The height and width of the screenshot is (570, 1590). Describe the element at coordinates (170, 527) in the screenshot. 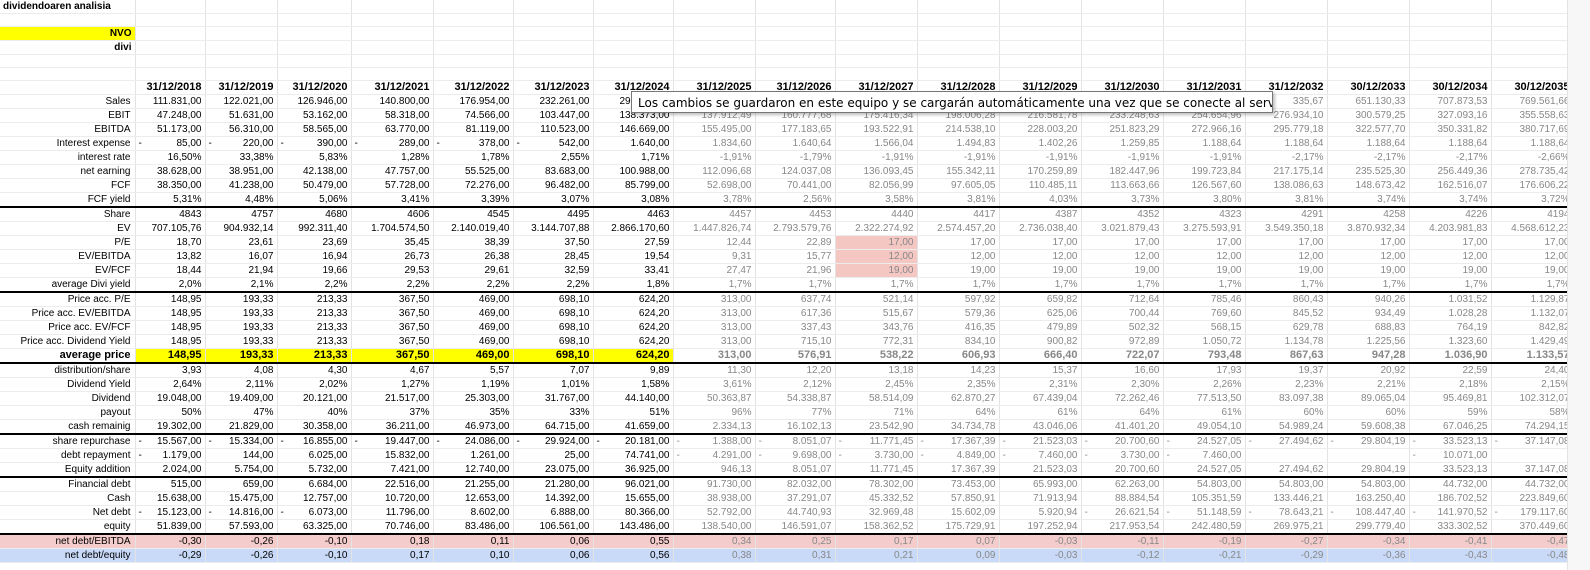

I see `value-cell: 51.839,00` at that location.